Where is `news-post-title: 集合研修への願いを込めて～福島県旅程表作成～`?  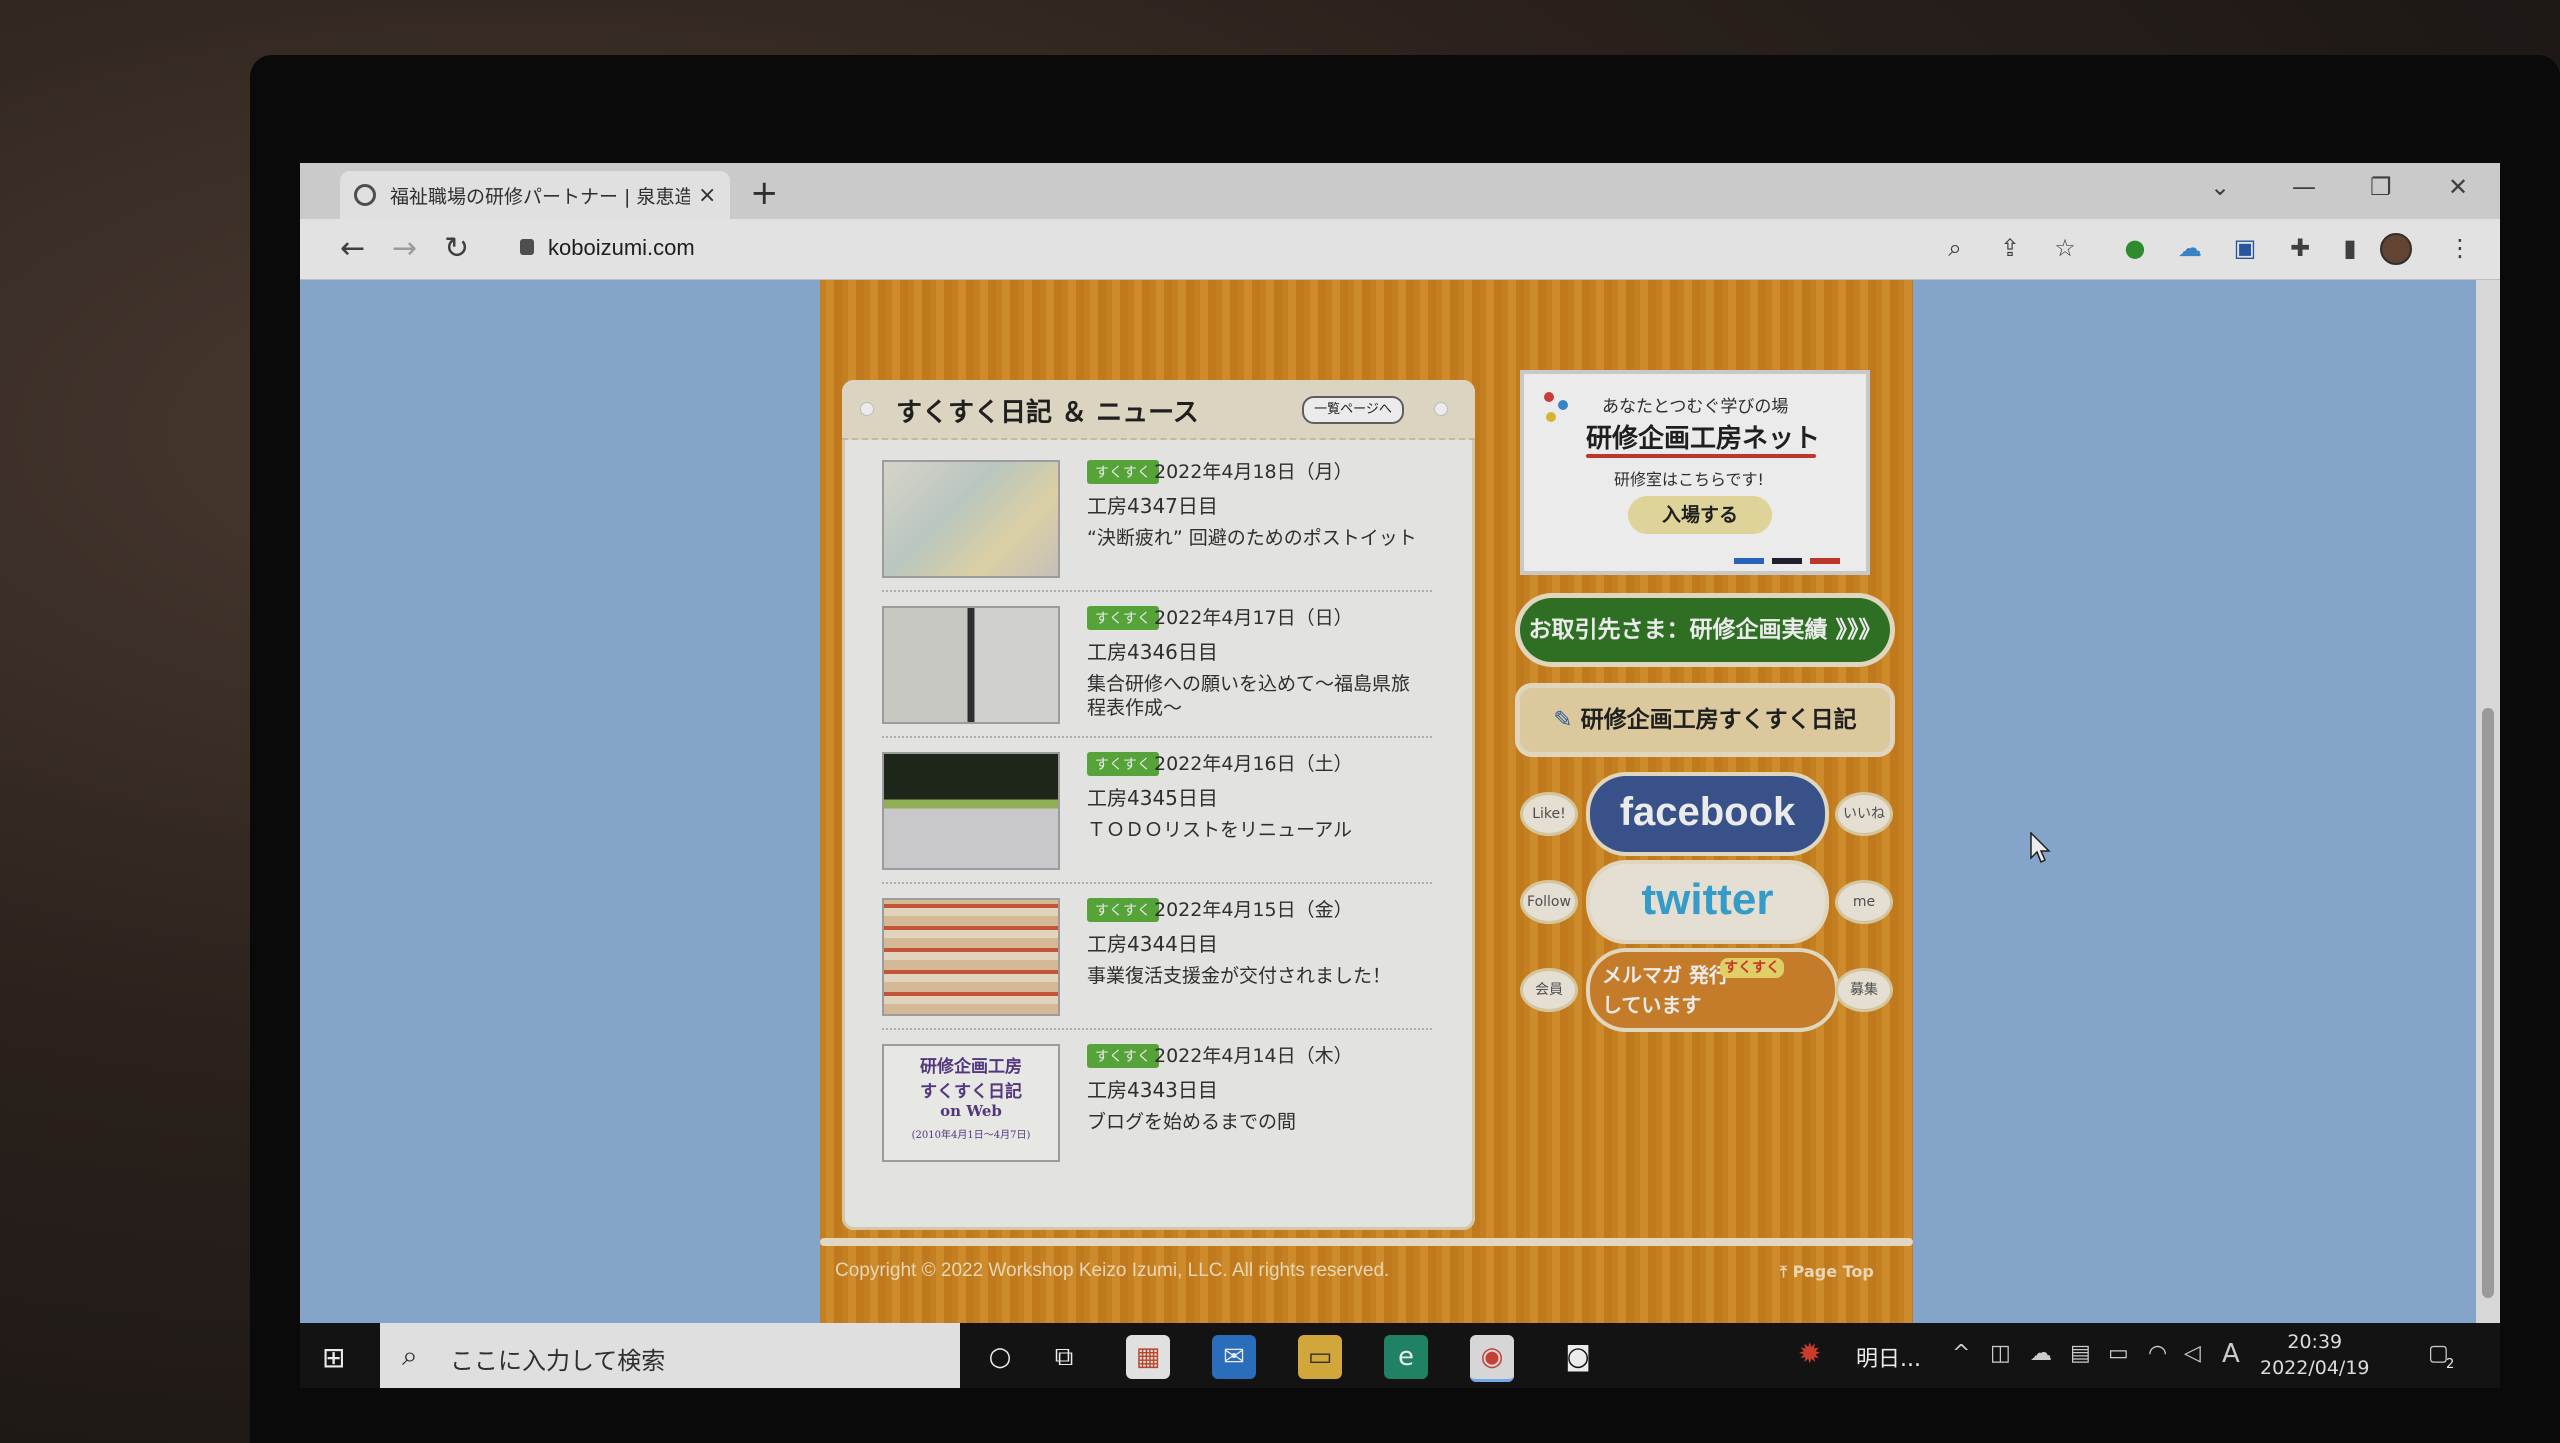
news-post-title: 集合研修への願いを込めて～福島県旅程表作成～ is located at coordinates (1257, 696).